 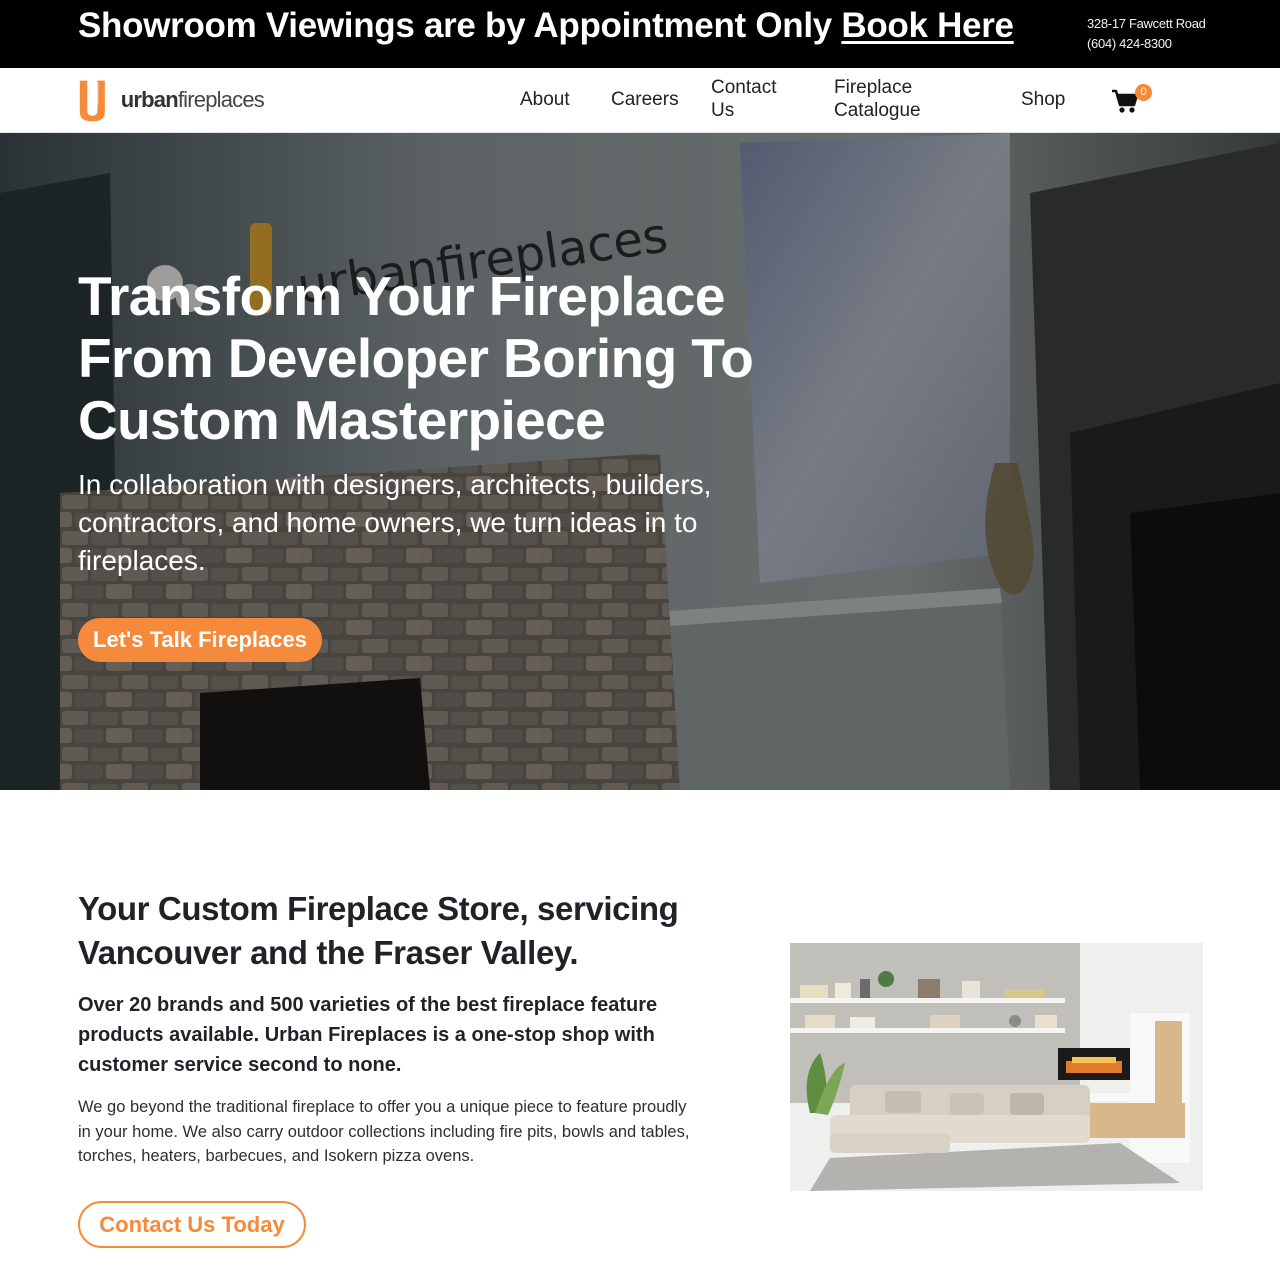 What do you see at coordinates (744, 87) in the screenshot?
I see `nav-contact-line1: Contact` at bounding box center [744, 87].